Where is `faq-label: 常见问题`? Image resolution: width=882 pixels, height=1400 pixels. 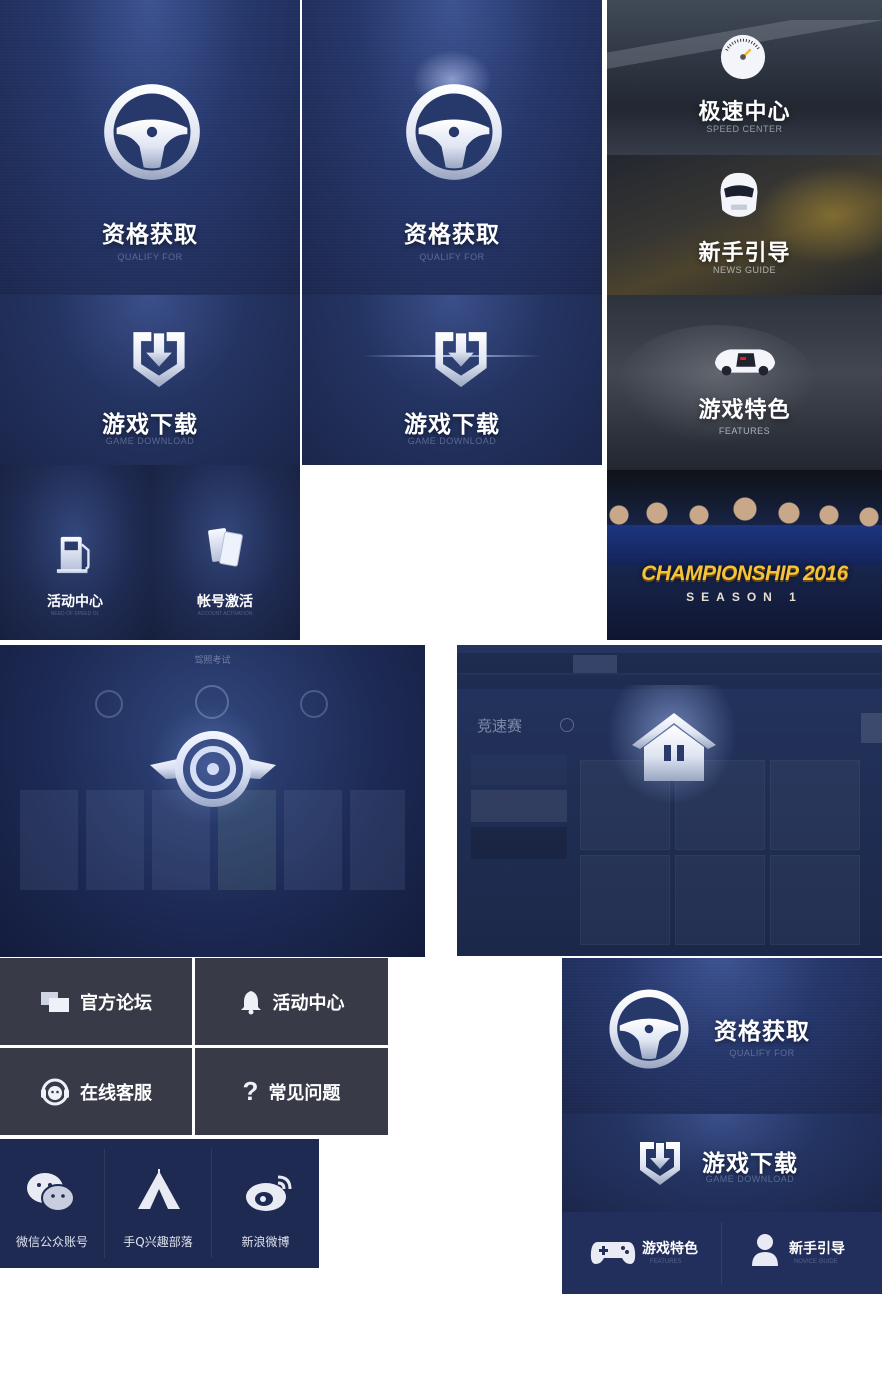 faq-label: 常见问题 is located at coordinates (304, 1093).